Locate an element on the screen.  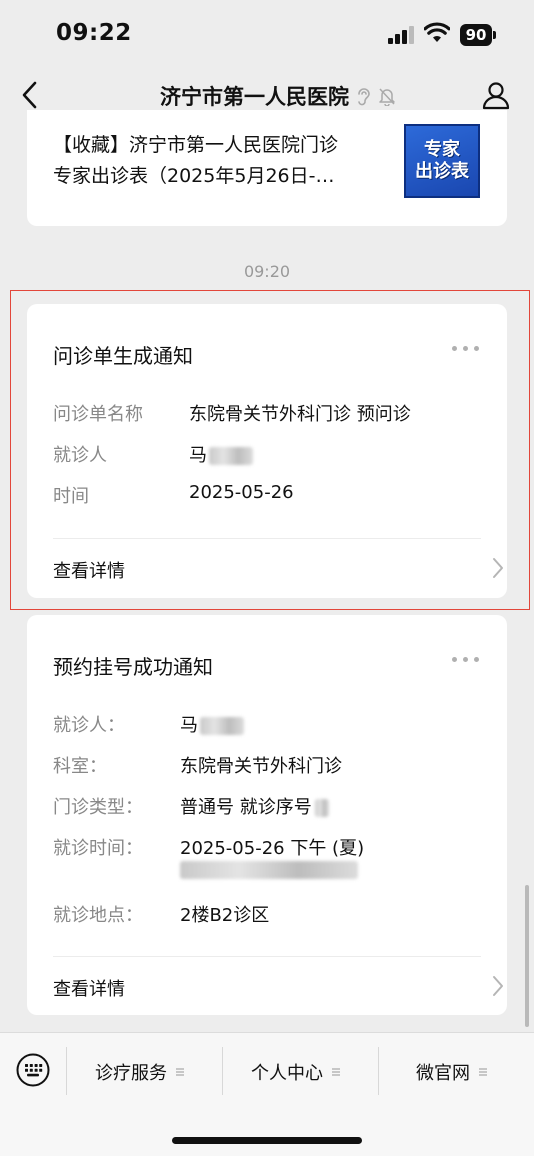
field-label: 就诊人： is located at coordinates (89, 725).